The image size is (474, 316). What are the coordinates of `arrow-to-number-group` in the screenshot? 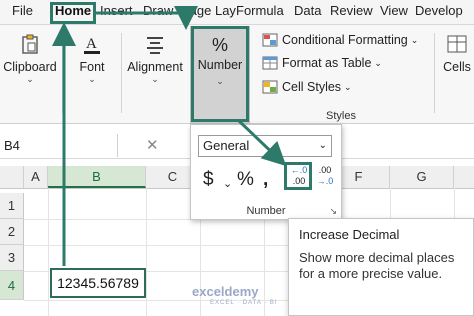 It's located at (147, 18).